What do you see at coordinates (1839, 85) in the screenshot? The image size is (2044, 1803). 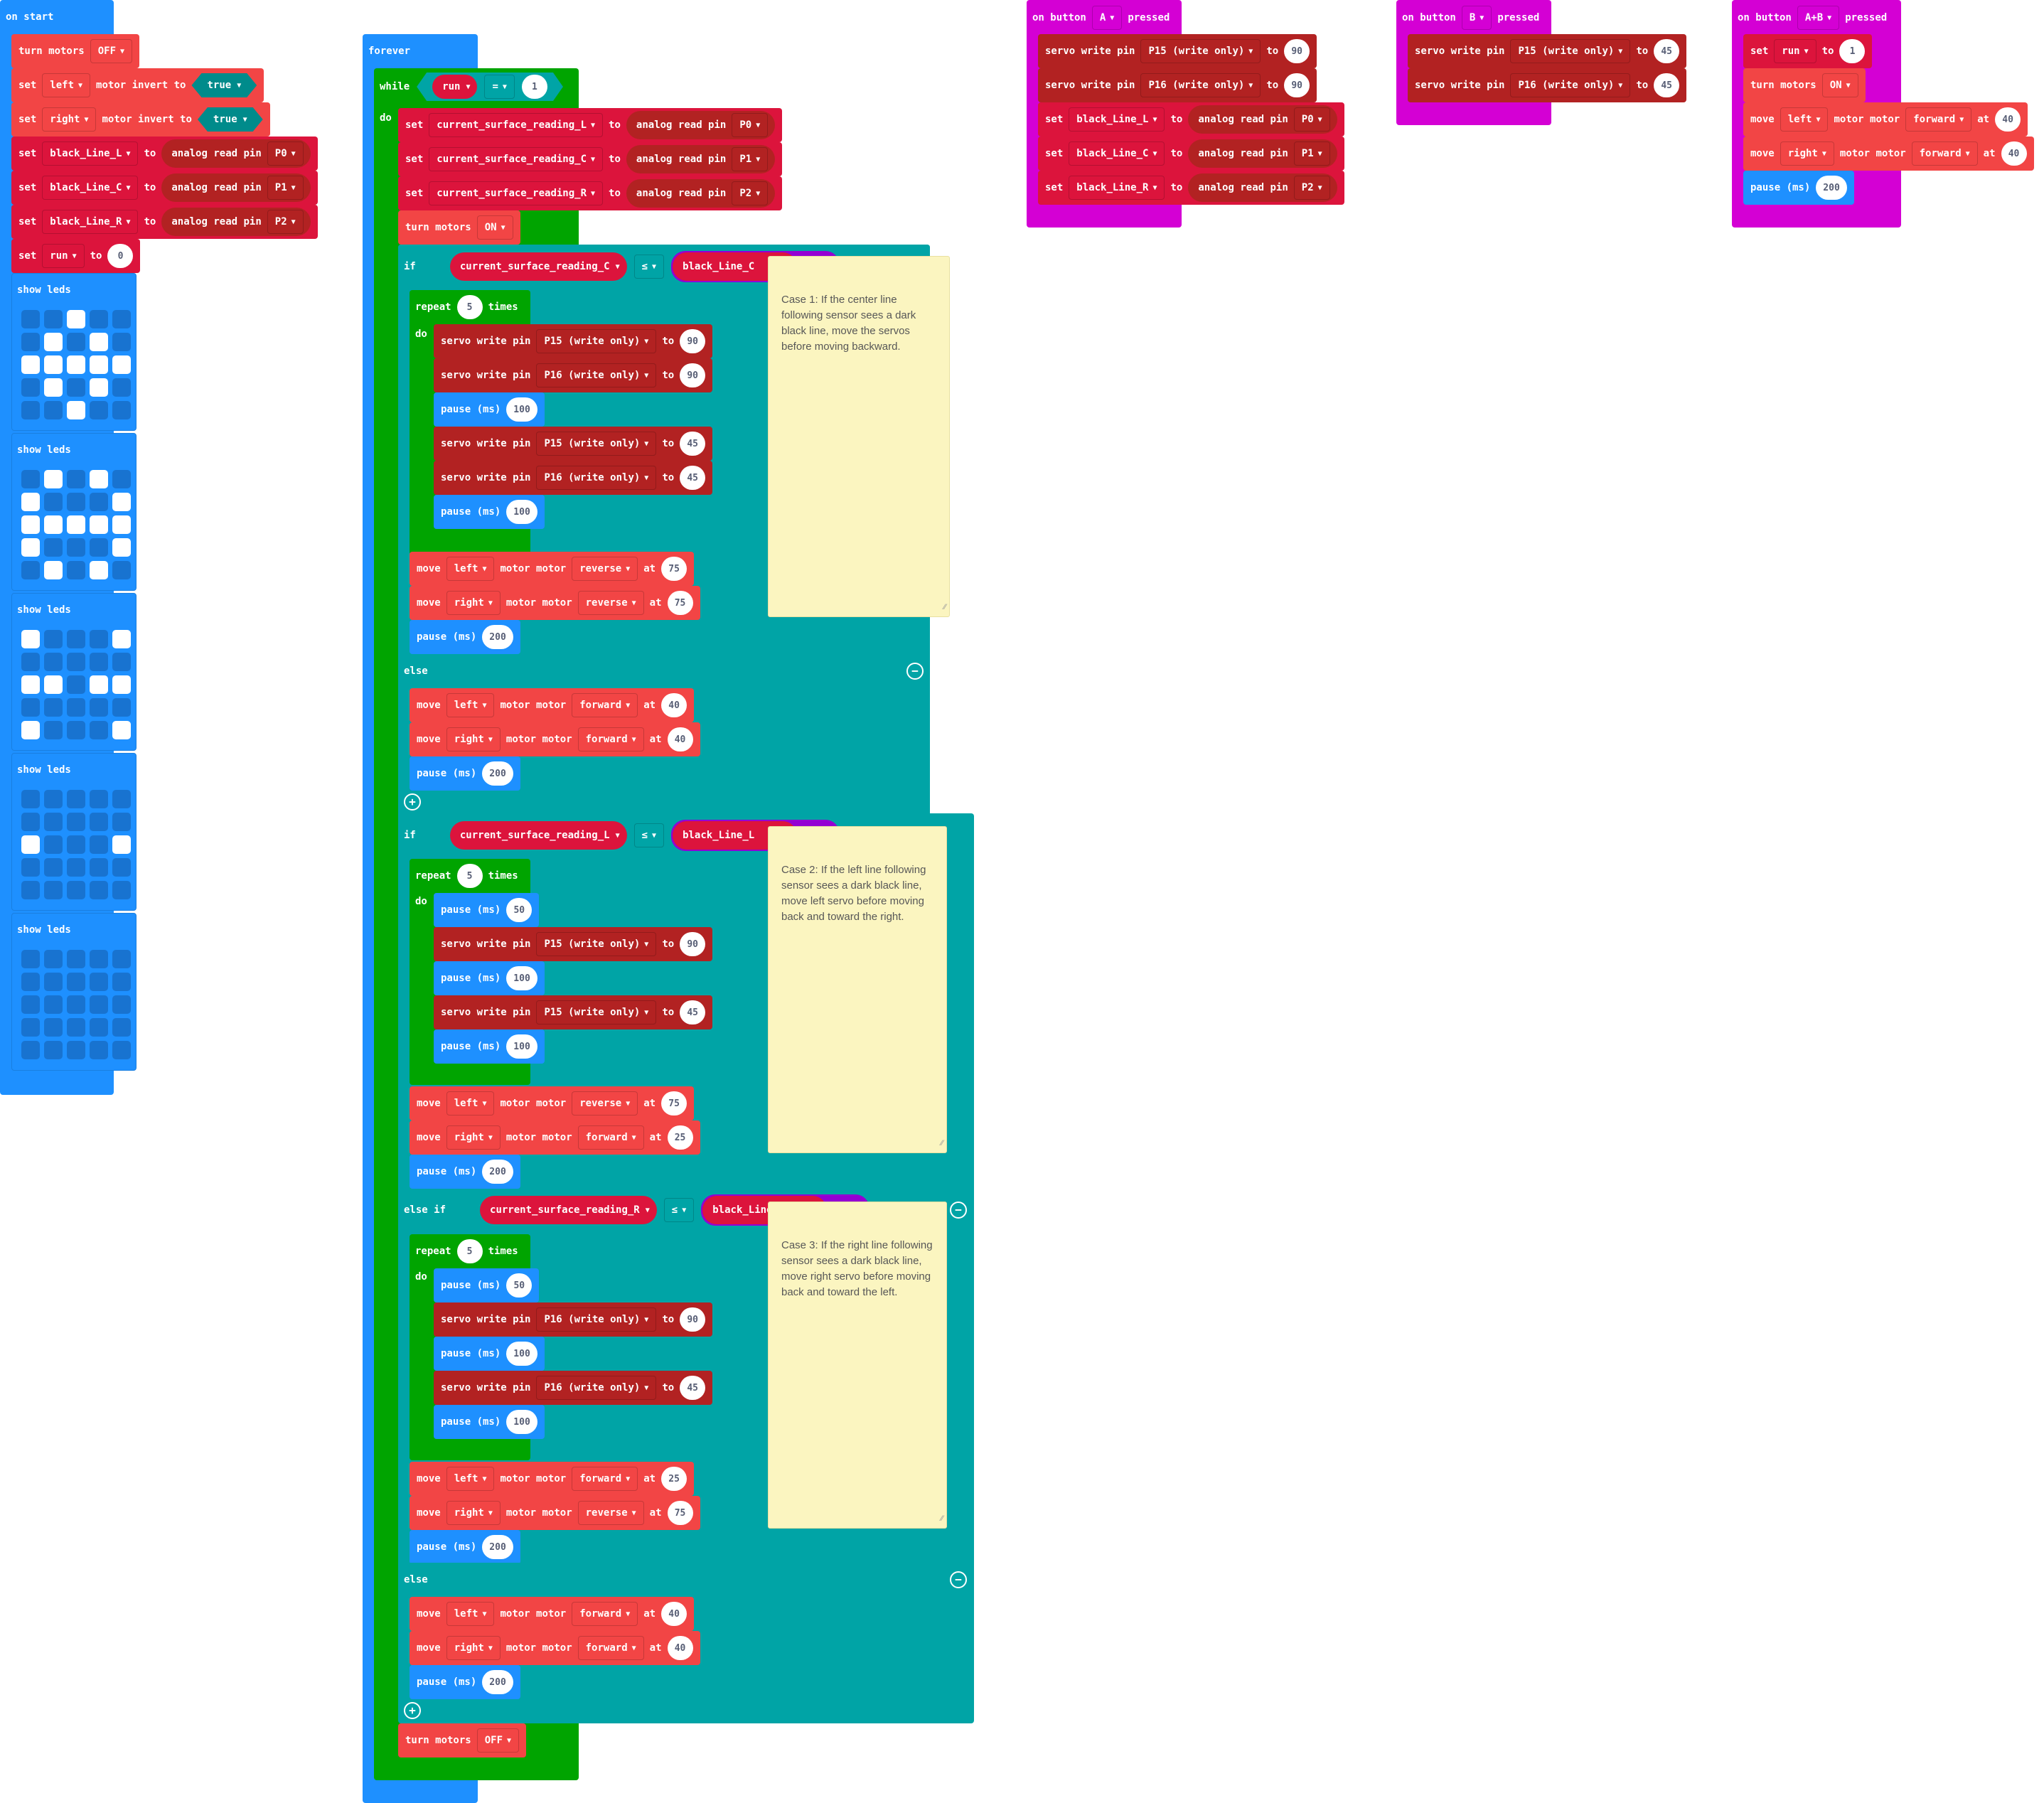 I see `motors-state-dropdown: ON ▼` at bounding box center [1839, 85].